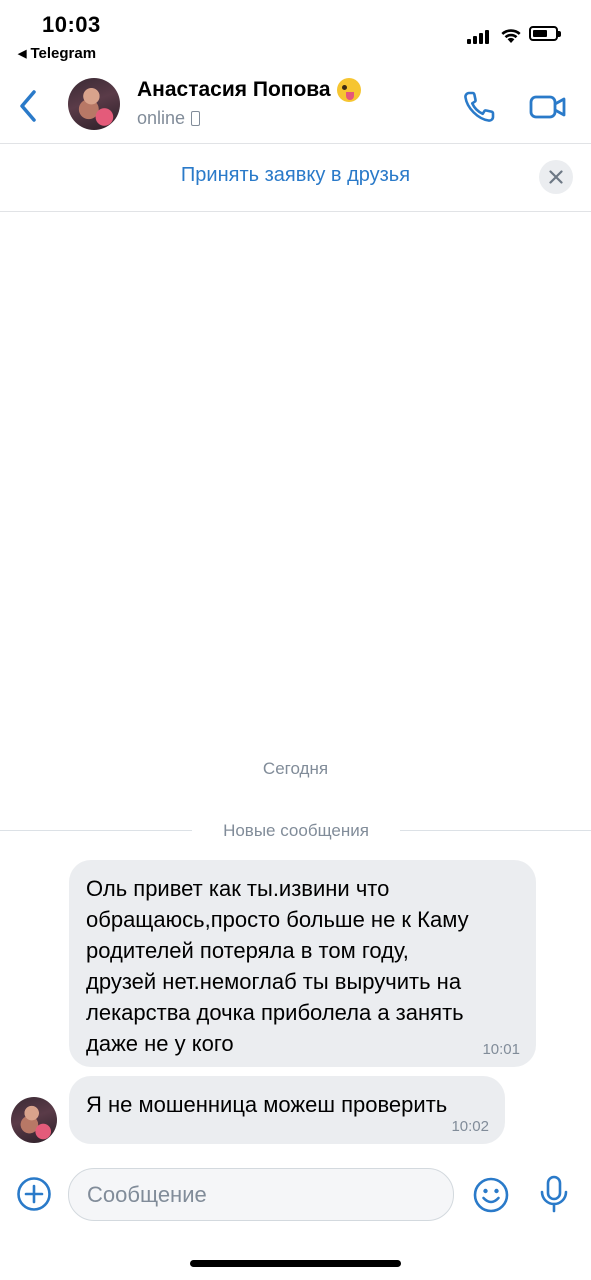 This screenshot has width=591, height=1280. I want to click on message-bubble: Я не мошенница можеш проверить 10:02, so click(287, 1110).